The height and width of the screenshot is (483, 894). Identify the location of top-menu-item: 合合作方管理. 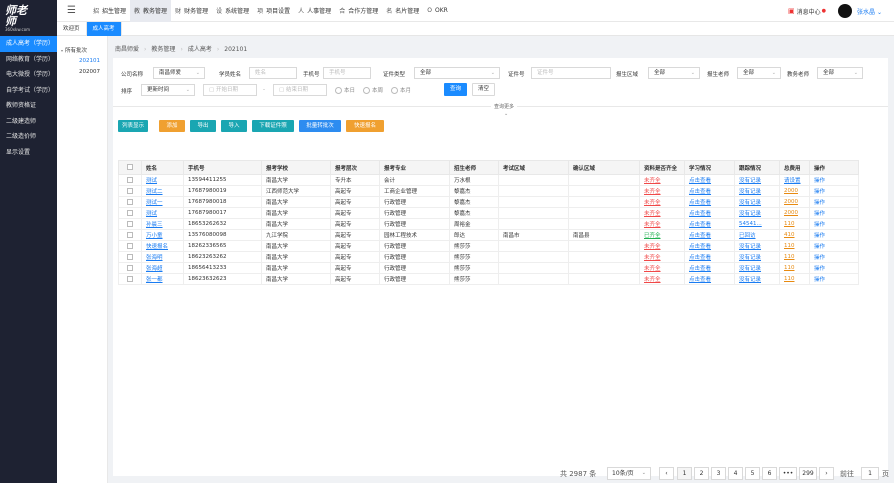
(358, 11).